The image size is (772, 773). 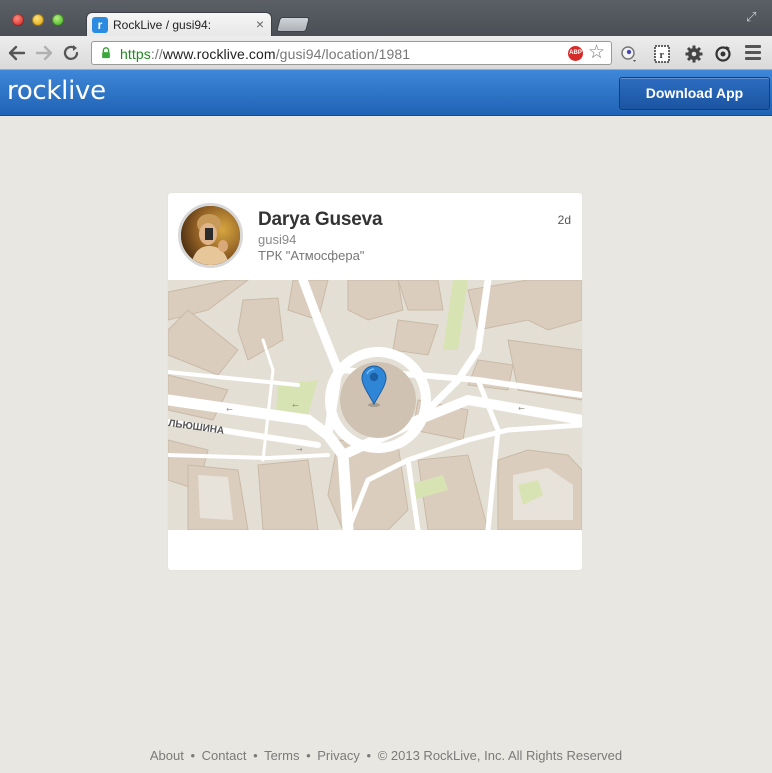 What do you see at coordinates (100, 25) in the screenshot?
I see `rocklive-favicon-icon: r` at bounding box center [100, 25].